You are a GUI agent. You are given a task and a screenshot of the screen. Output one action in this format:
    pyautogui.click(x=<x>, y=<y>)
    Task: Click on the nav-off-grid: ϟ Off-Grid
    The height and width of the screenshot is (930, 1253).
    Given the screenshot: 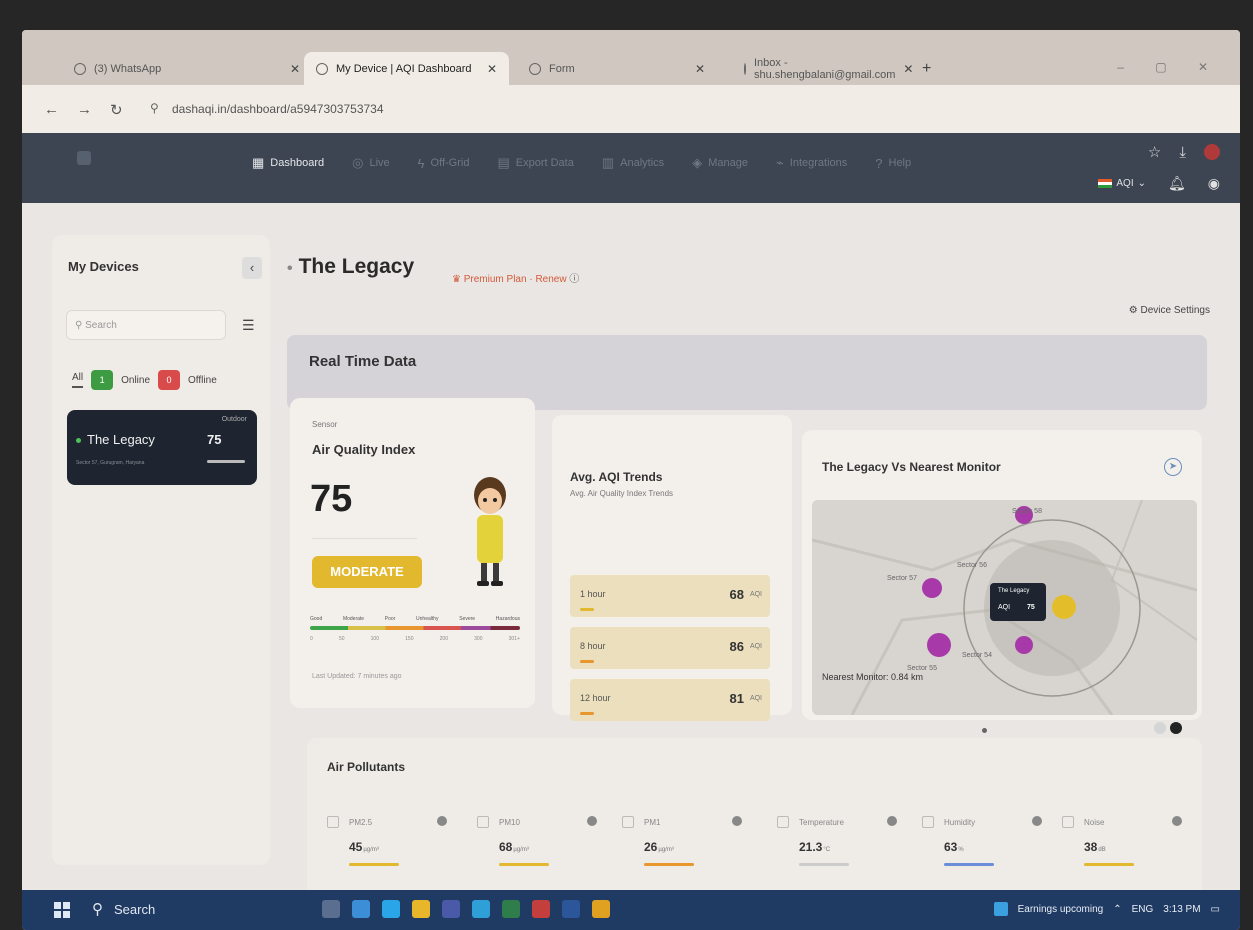 What is the action you would take?
    pyautogui.click(x=444, y=163)
    